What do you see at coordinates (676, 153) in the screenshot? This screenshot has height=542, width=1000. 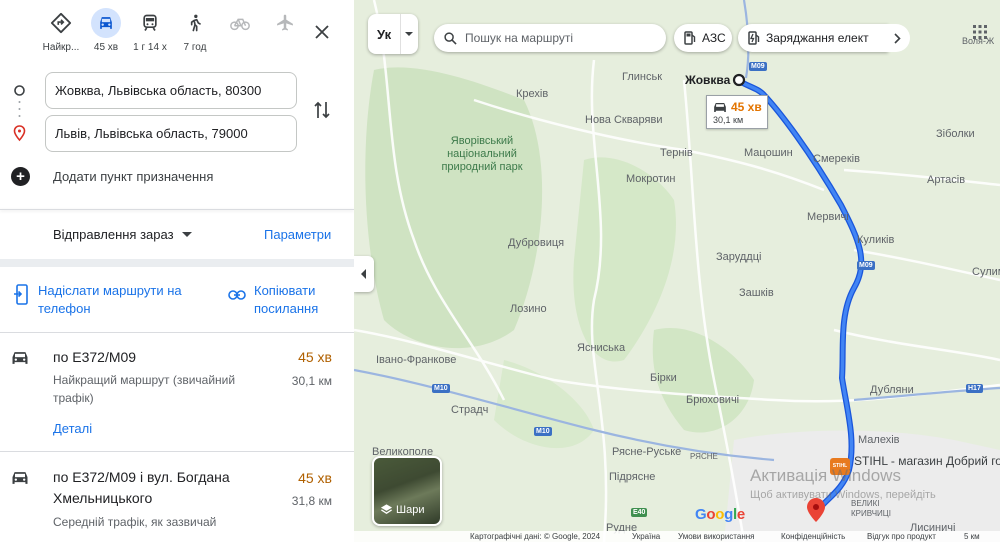 I see `place-ternyv: Тернів` at bounding box center [676, 153].